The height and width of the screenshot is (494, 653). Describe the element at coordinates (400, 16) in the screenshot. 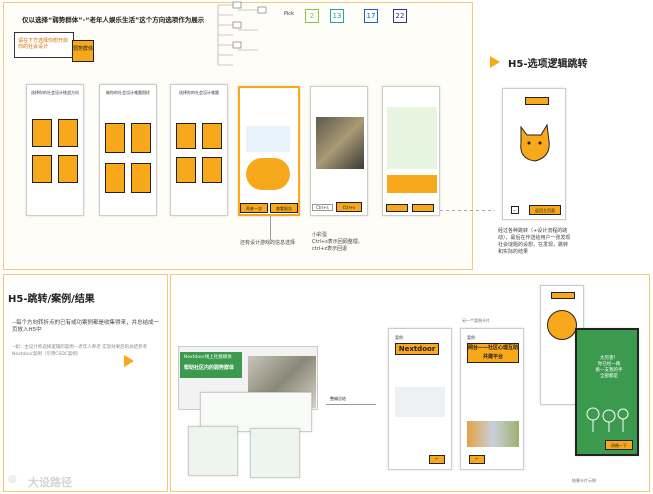

I see `pick-number-4: 22` at that location.